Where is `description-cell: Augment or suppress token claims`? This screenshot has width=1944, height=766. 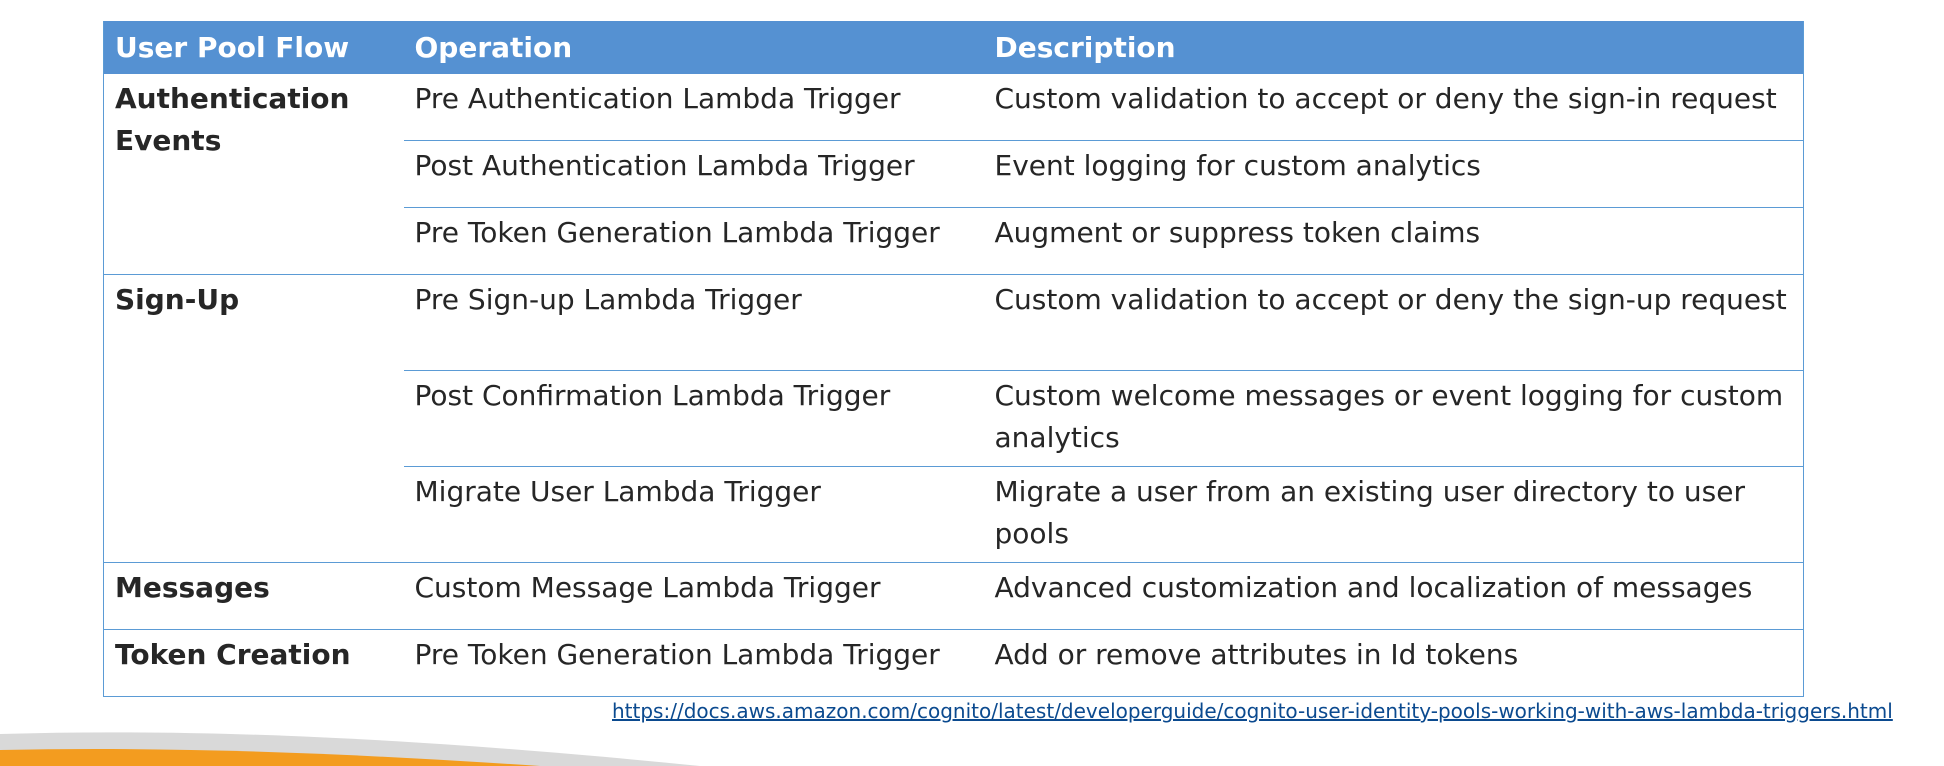
description-cell: Augment or suppress token claims is located at coordinates (1393, 241).